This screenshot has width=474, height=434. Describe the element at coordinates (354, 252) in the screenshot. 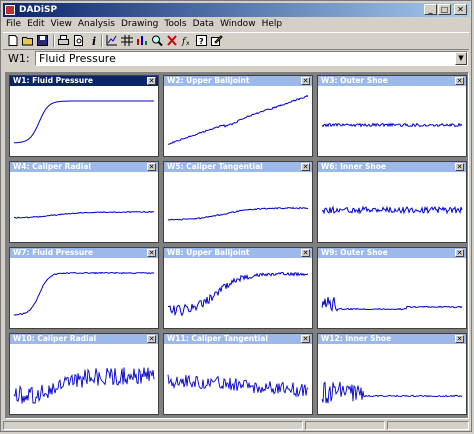

I see `window-title: W9: Outer Shoe` at that location.